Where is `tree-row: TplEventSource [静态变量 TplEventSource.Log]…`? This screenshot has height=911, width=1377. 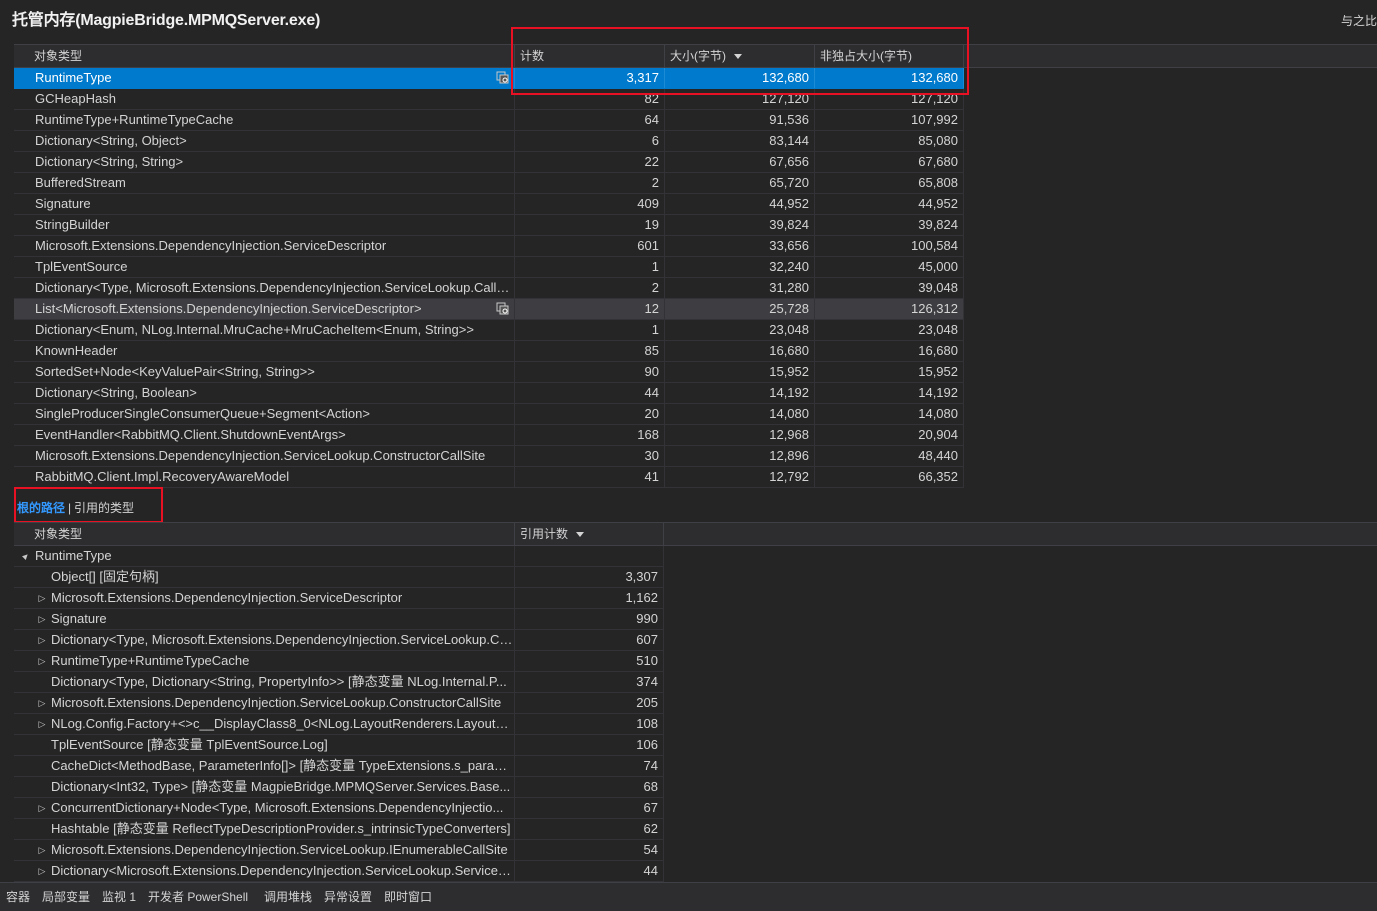
tree-row: TplEventSource [静态变量 TplEventSource.Log]… is located at coordinates (339, 745).